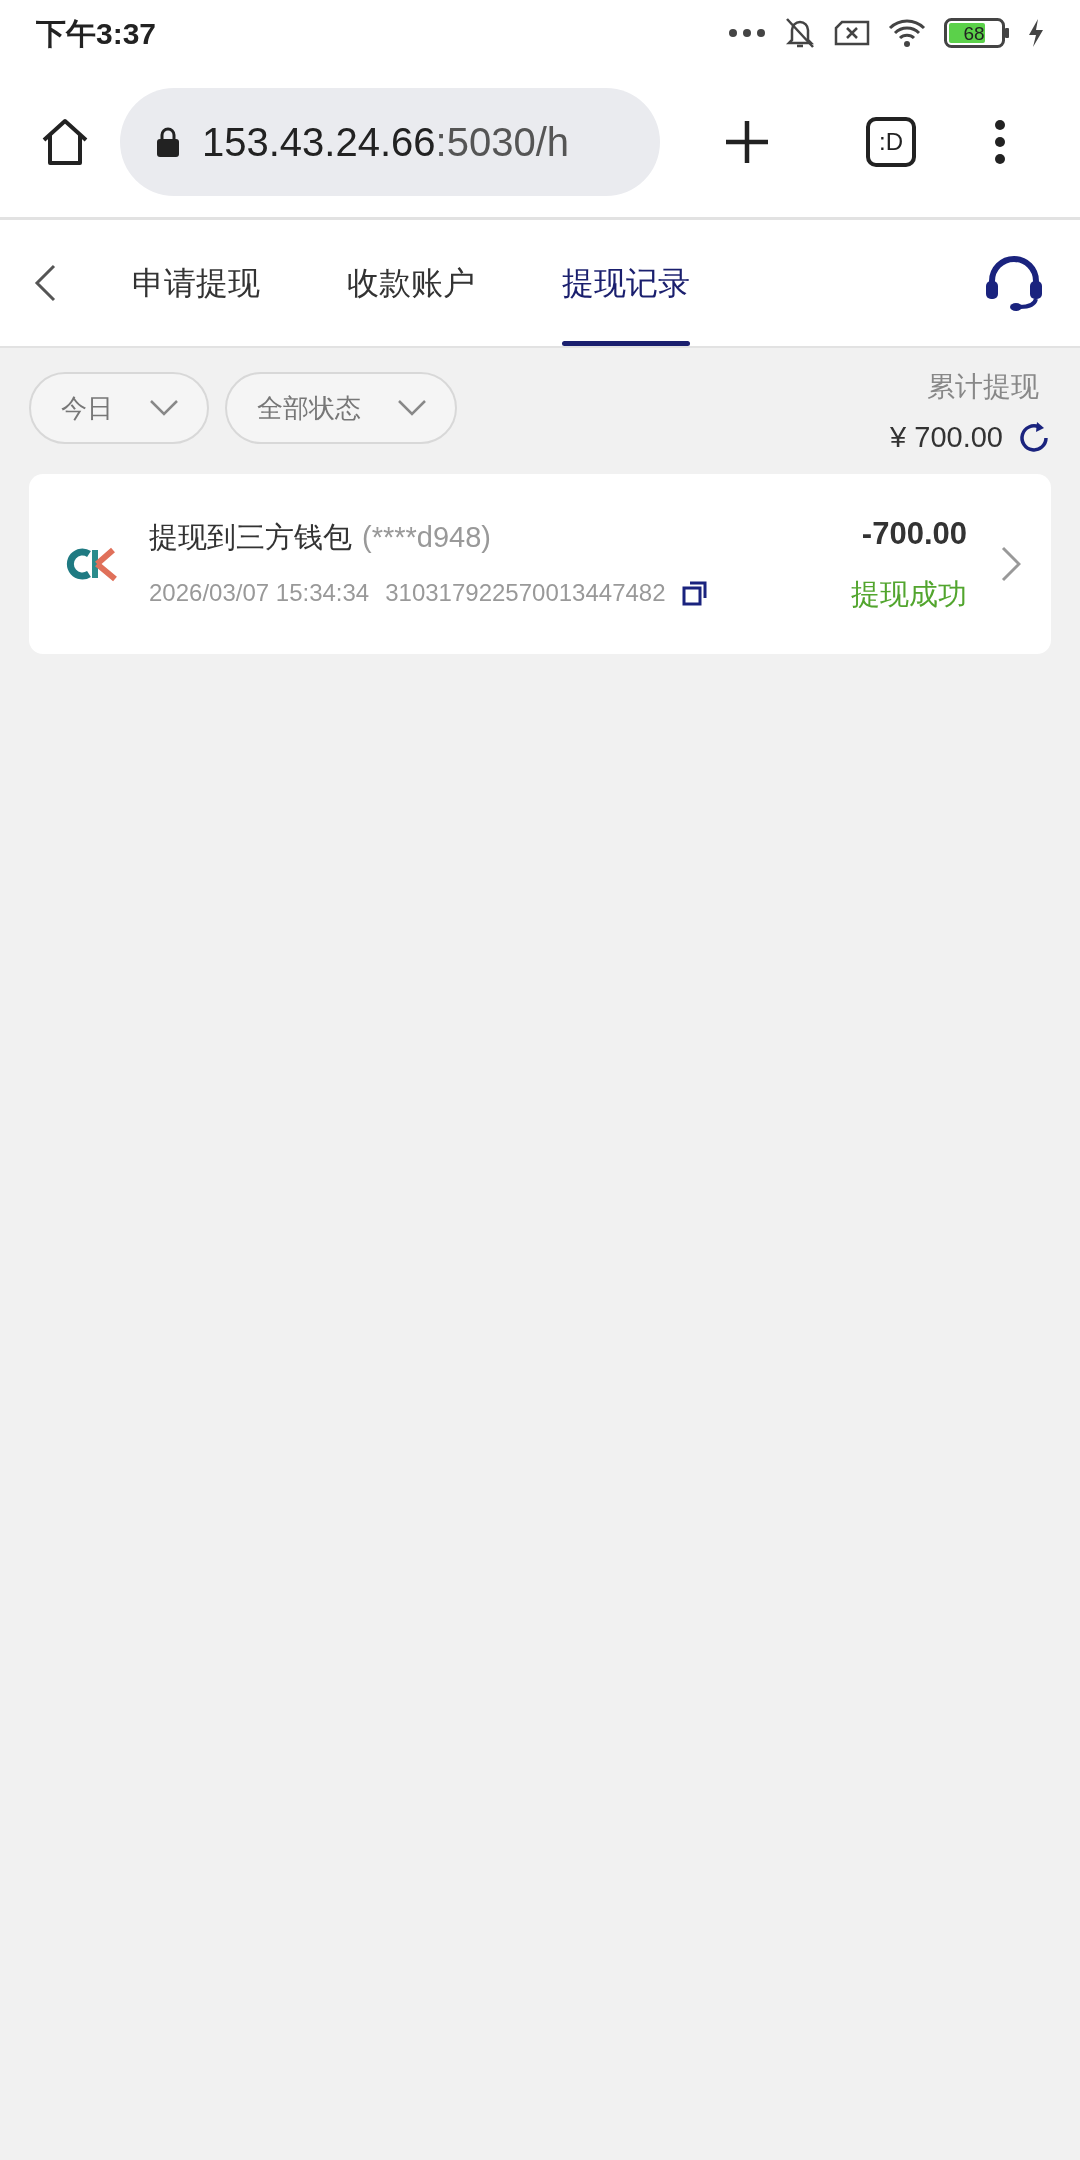 The height and width of the screenshot is (2160, 1080). I want to click on order-number: 310317922570013447482, so click(525, 593).